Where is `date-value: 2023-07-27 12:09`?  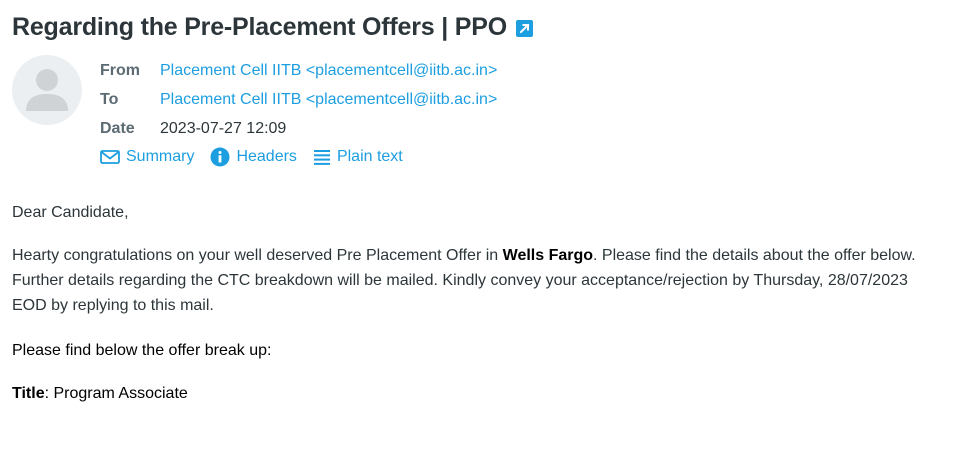 date-value: 2023-07-27 12:09 is located at coordinates (223, 128).